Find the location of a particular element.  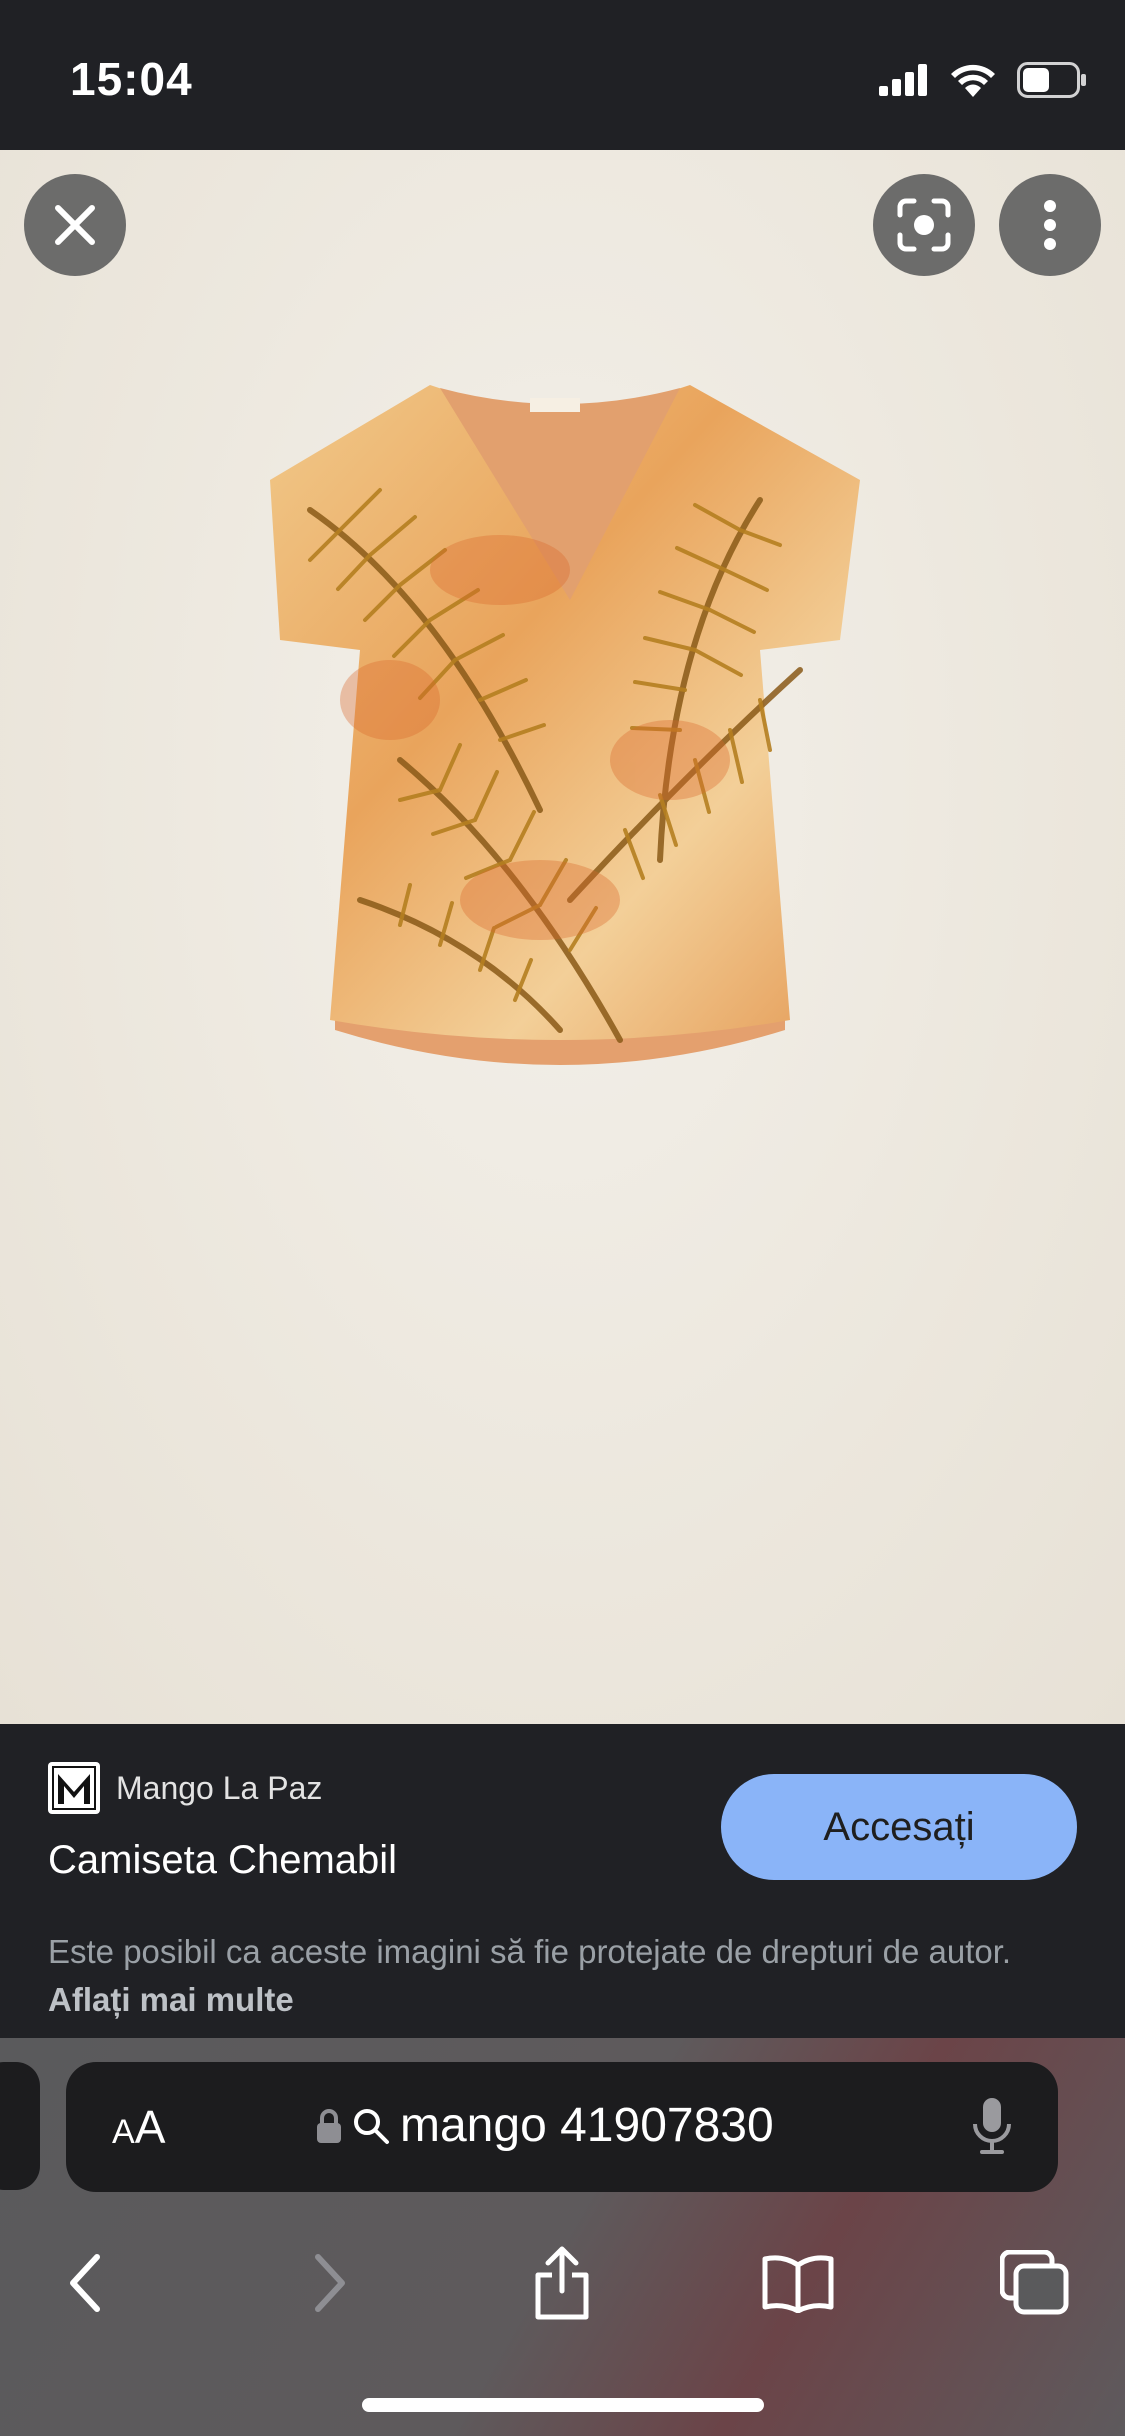

close-button is located at coordinates (75, 225).